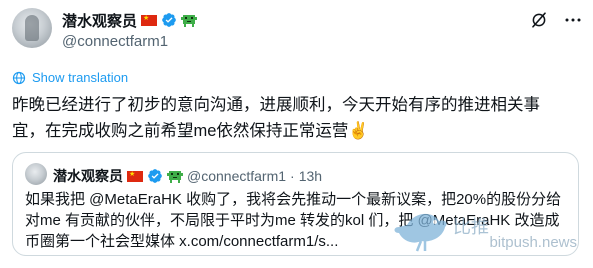 The image size is (593, 268). Describe the element at coordinates (556, 20) in the screenshot. I see `tweet-actions` at that location.